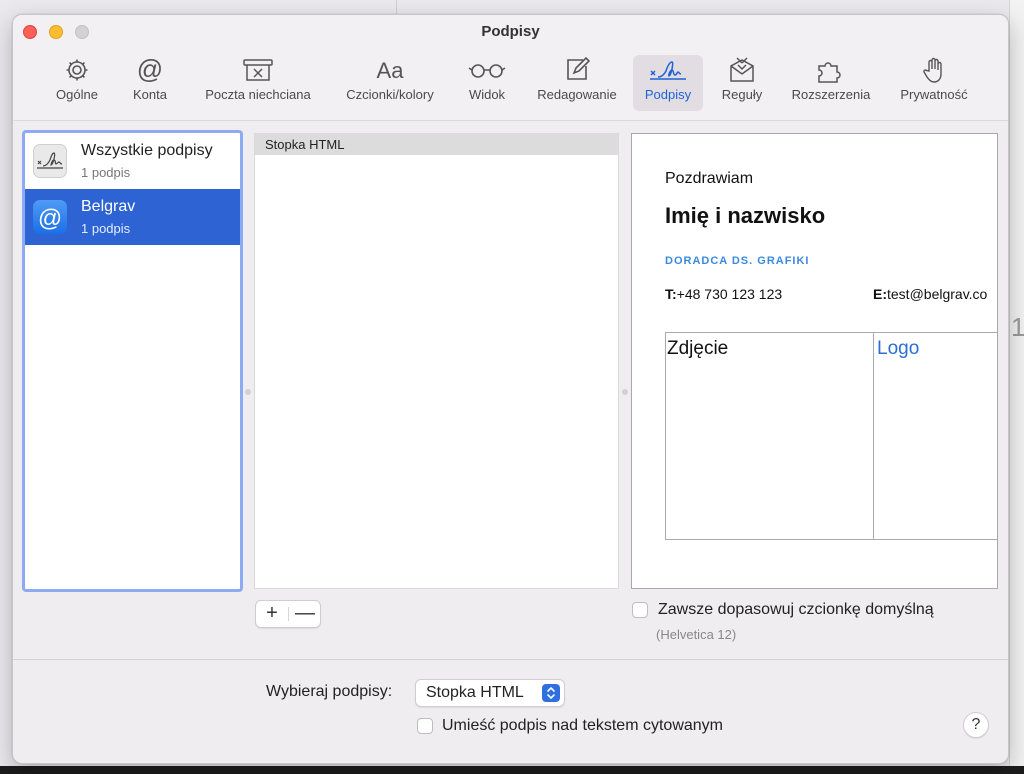  Describe the element at coordinates (510, 659) in the screenshot. I see `divider` at that location.